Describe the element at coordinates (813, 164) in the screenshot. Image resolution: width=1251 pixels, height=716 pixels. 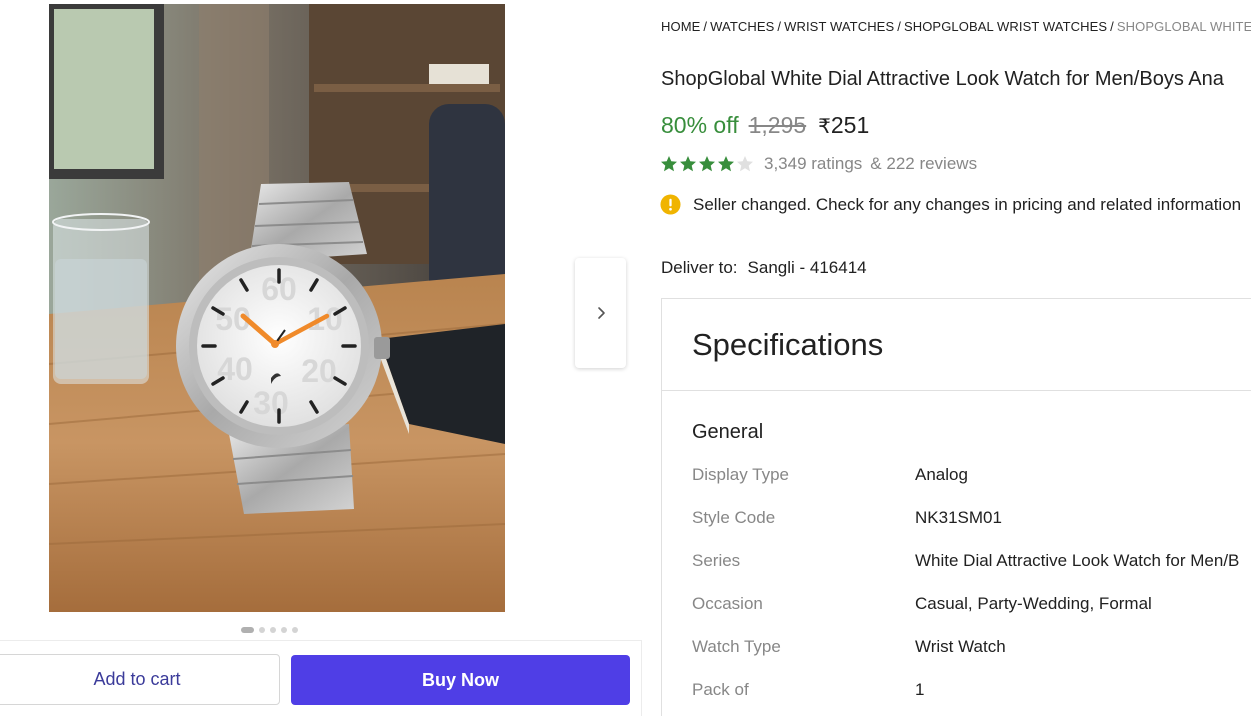
I see `ratings-count: 3,349 ratings` at that location.